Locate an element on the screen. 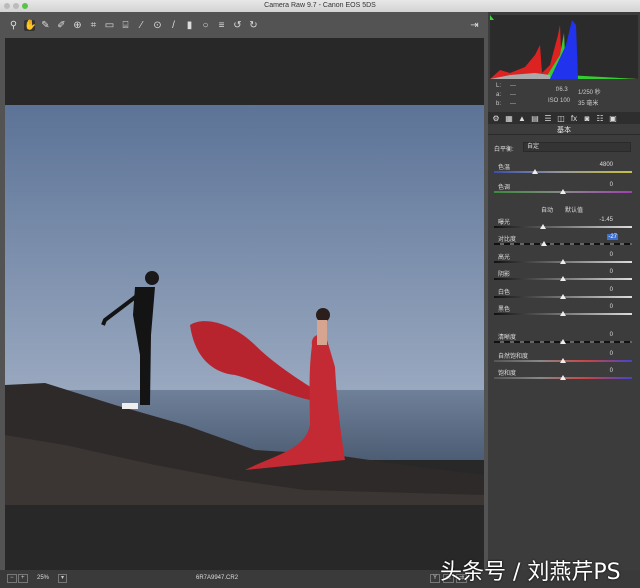 This screenshot has height=588, width=640. slider-label: 曝光 is located at coordinates (504, 223).